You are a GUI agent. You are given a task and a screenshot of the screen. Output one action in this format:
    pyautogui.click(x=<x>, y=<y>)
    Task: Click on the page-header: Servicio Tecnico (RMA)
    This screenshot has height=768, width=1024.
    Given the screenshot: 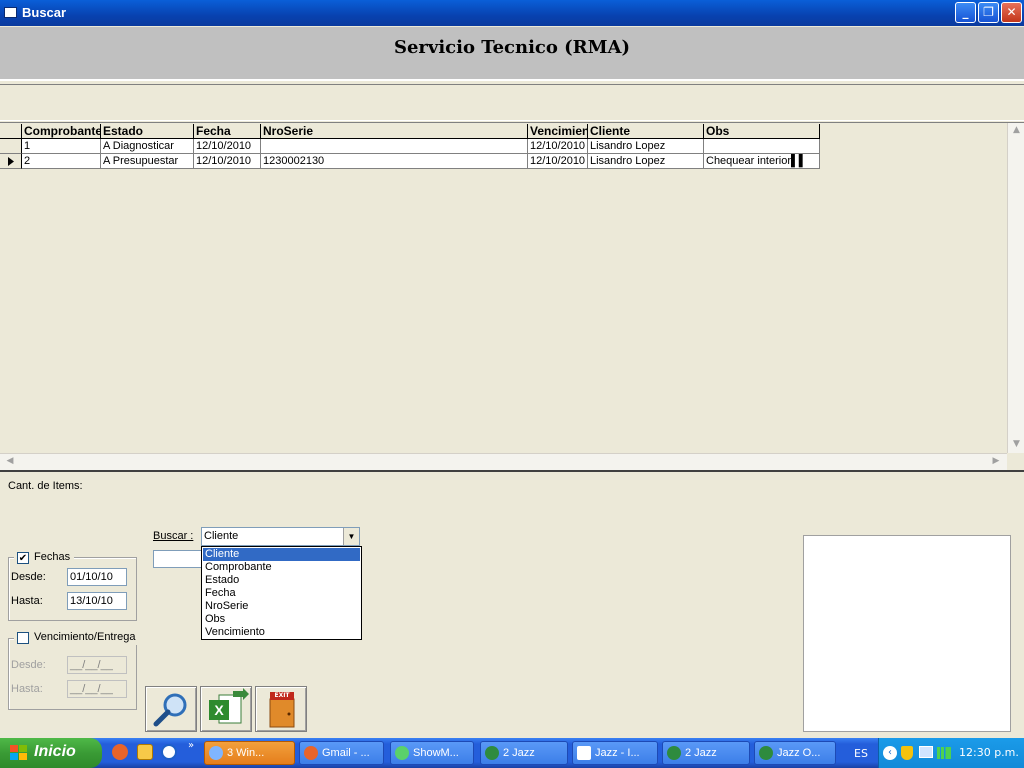 What is the action you would take?
    pyautogui.click(x=512, y=54)
    